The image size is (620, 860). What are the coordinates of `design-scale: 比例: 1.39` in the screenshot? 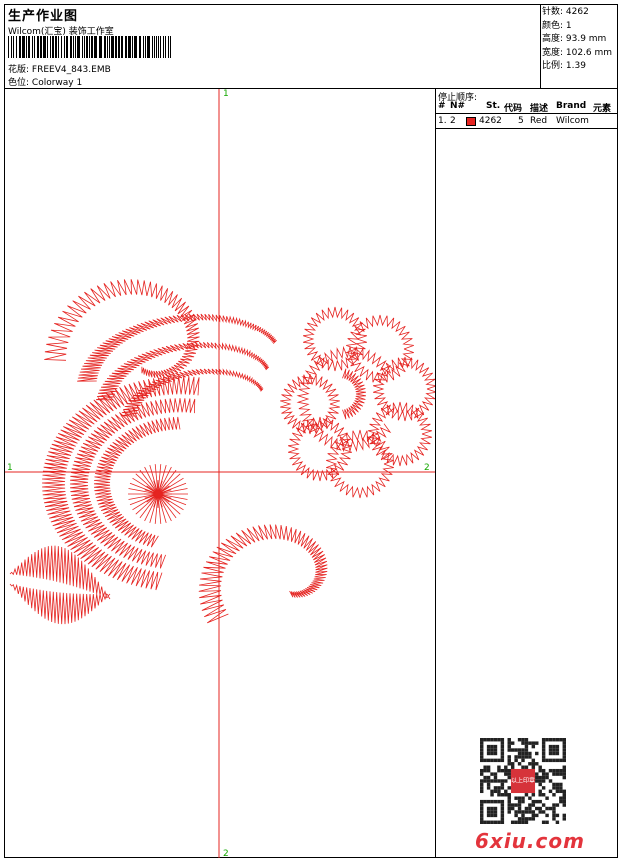 It's located at (564, 66).